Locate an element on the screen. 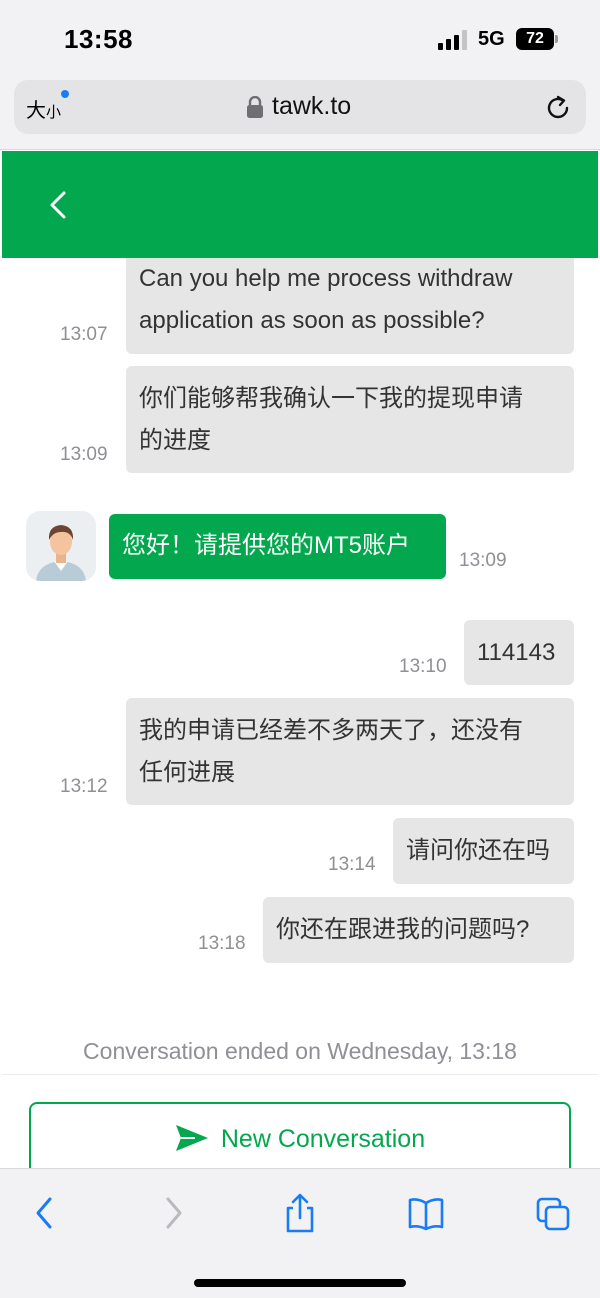 This screenshot has height=1298, width=600. network-type: 5G is located at coordinates (491, 39).